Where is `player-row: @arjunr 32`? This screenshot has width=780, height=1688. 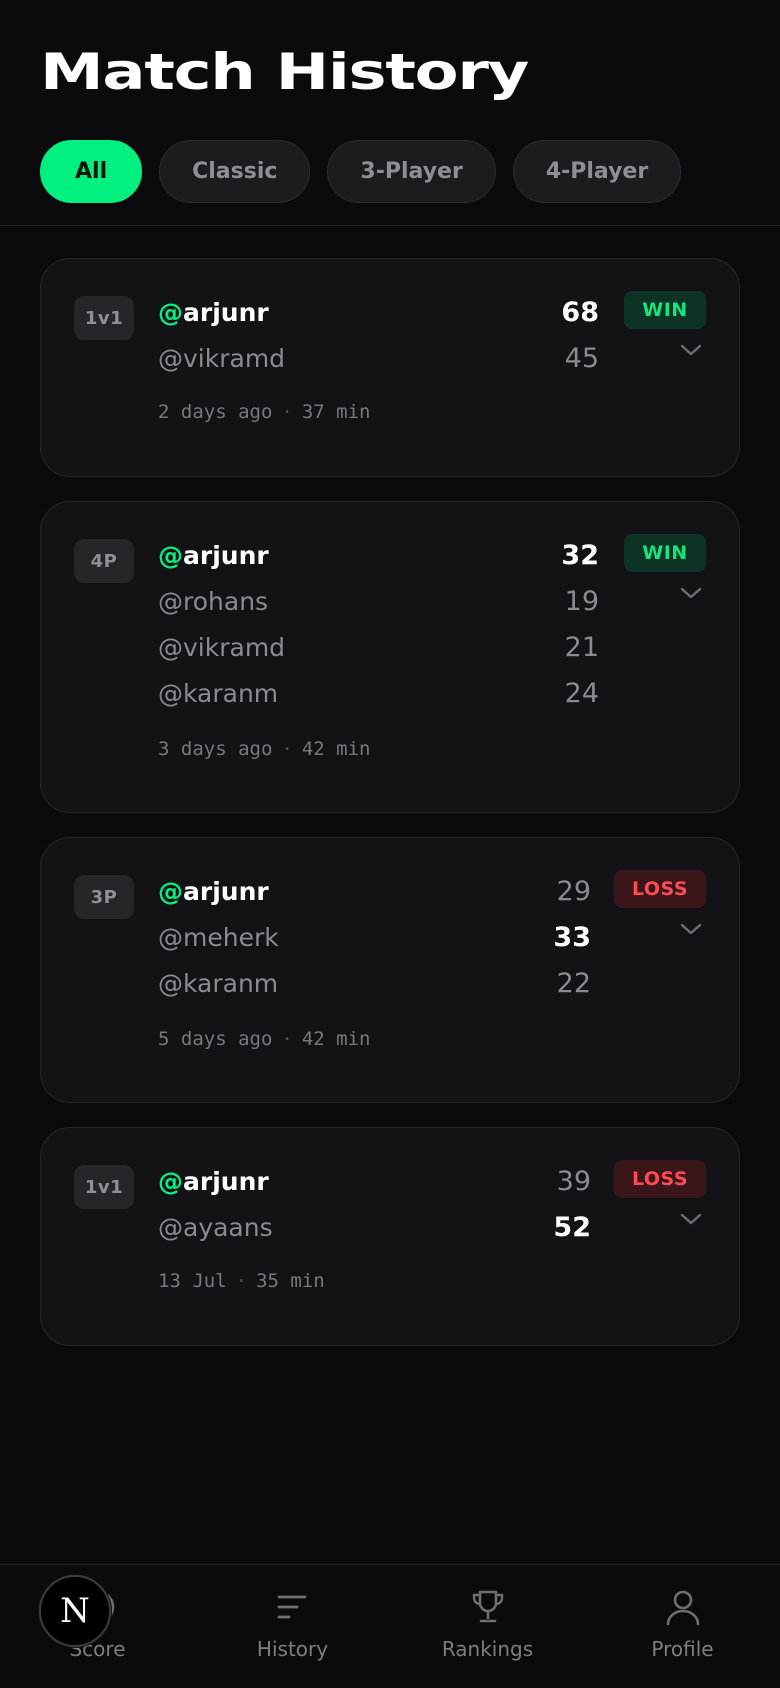 player-row: @arjunr 32 is located at coordinates (378, 555).